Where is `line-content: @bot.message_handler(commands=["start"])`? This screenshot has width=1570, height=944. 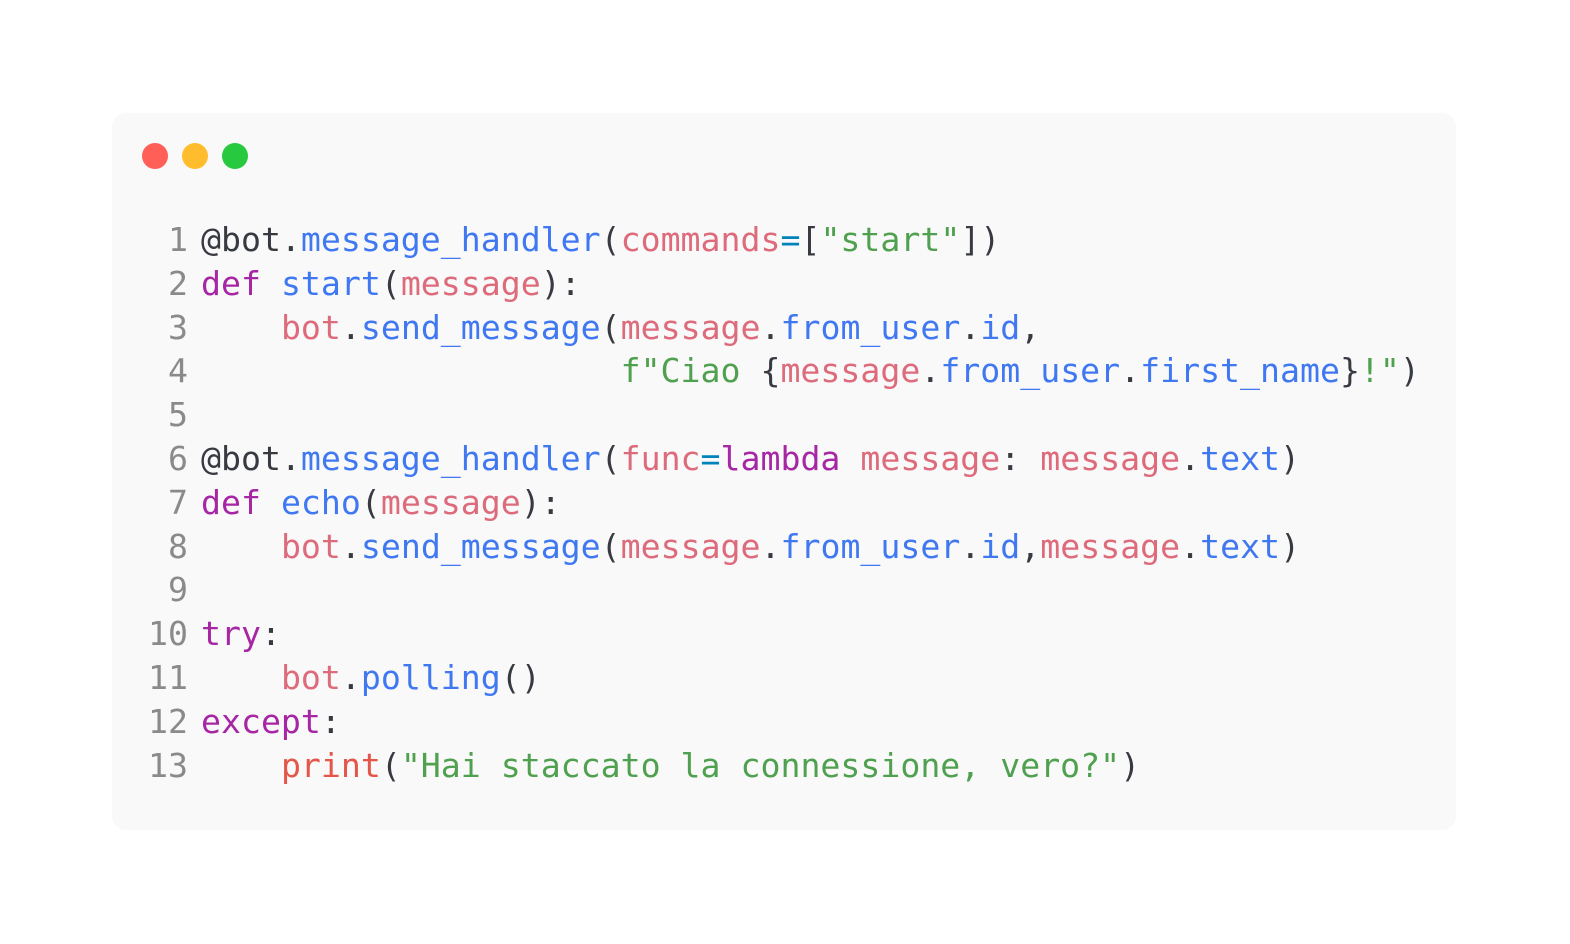 line-content: @bot.message_handler(commands=["start"]) is located at coordinates (600, 240).